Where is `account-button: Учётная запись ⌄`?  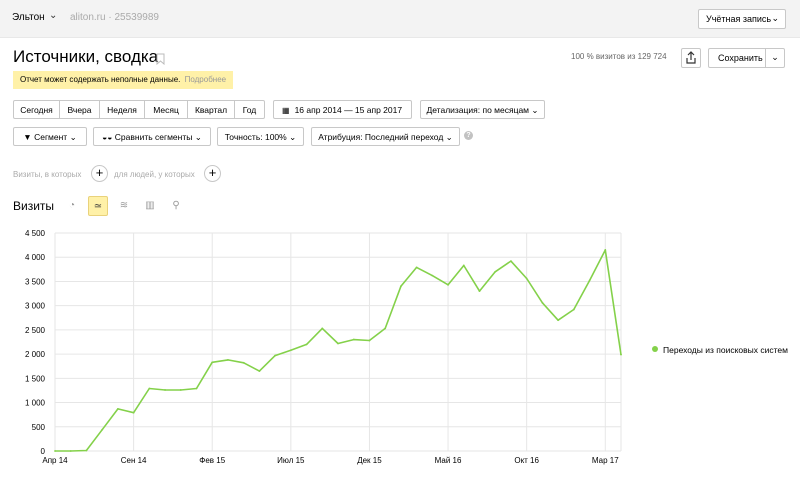 account-button: Учётная запись ⌄ is located at coordinates (742, 19).